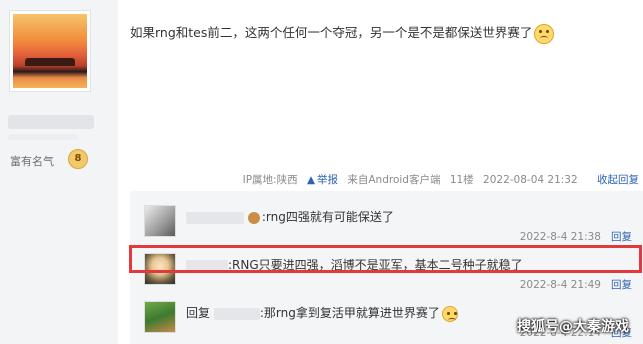 This screenshot has width=643, height=344. Describe the element at coordinates (349, 313) in the screenshot. I see `reply-text: :那rng拿到复活甲就算进世界赛了` at that location.